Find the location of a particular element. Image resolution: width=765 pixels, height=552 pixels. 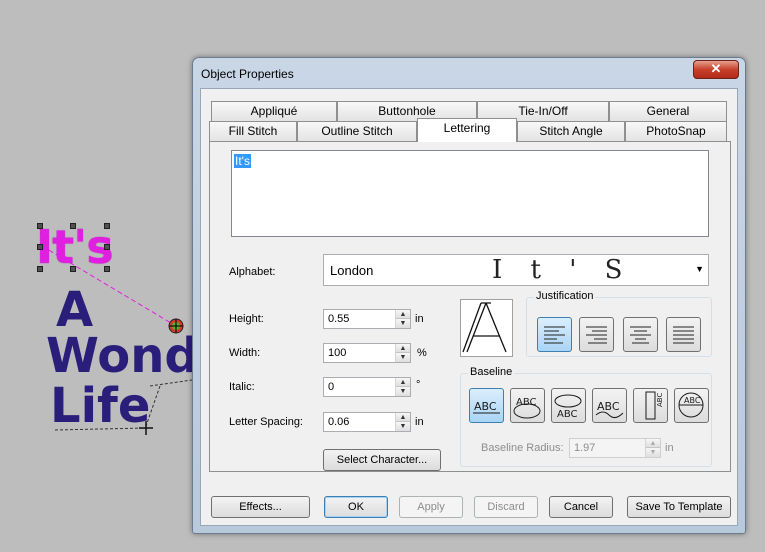

italic-unit: ° is located at coordinates (418, 385).